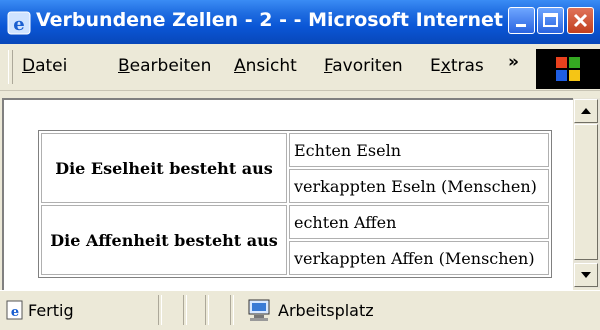 This screenshot has width=600, height=330. I want to click on menu-overflow-chevron: », so click(513, 62).